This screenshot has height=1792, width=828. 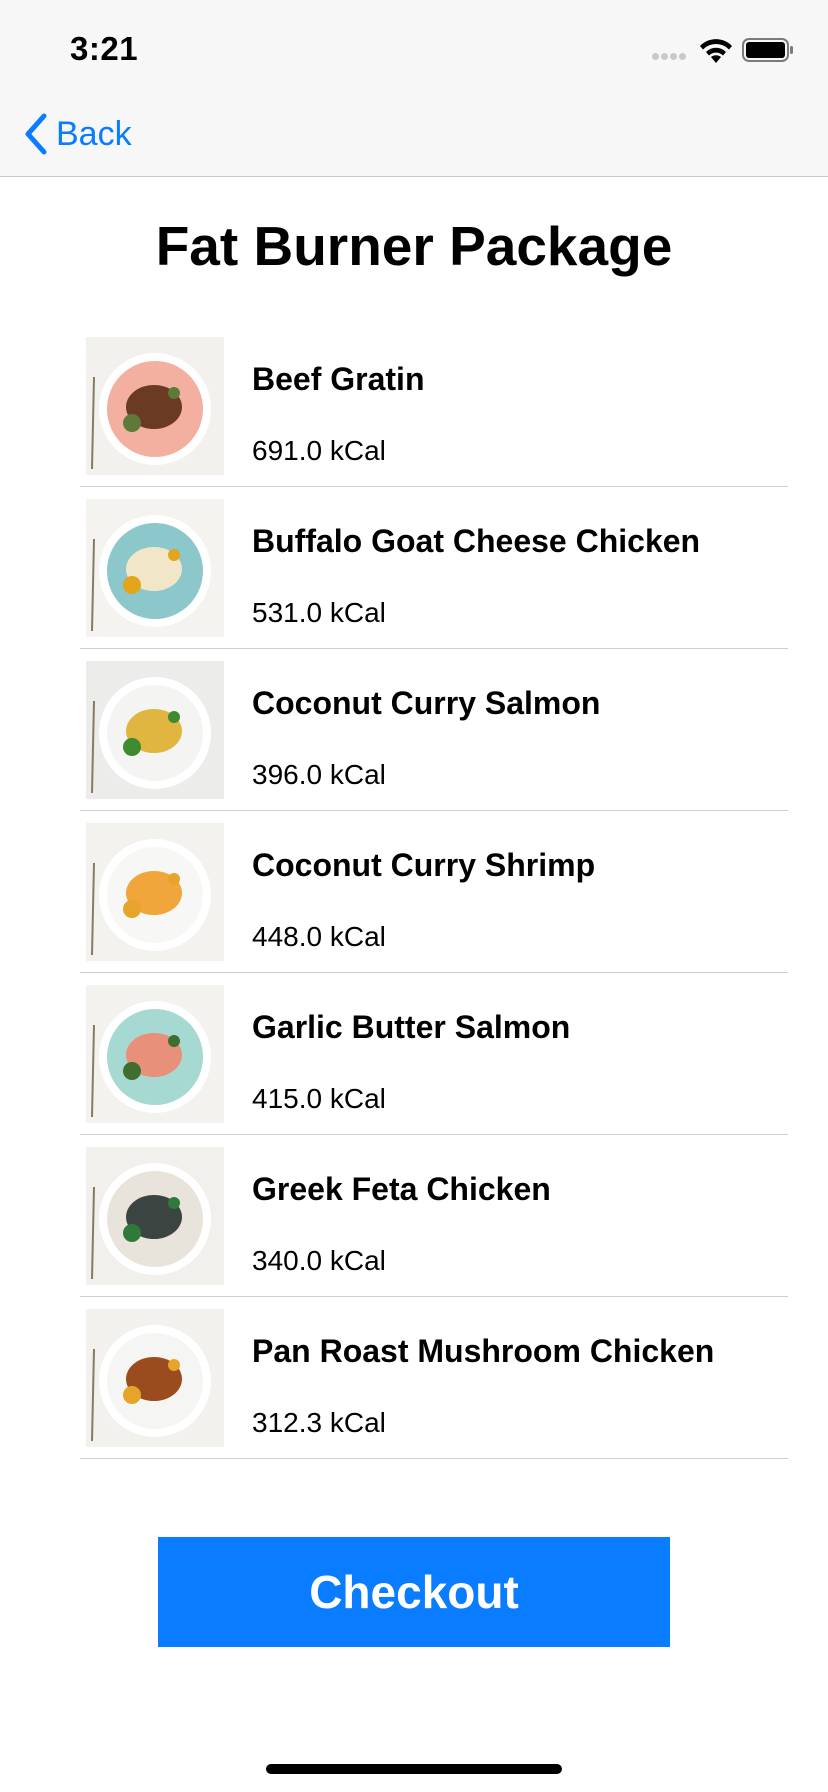 I want to click on cellular-signal-icon, so click(x=672, y=58).